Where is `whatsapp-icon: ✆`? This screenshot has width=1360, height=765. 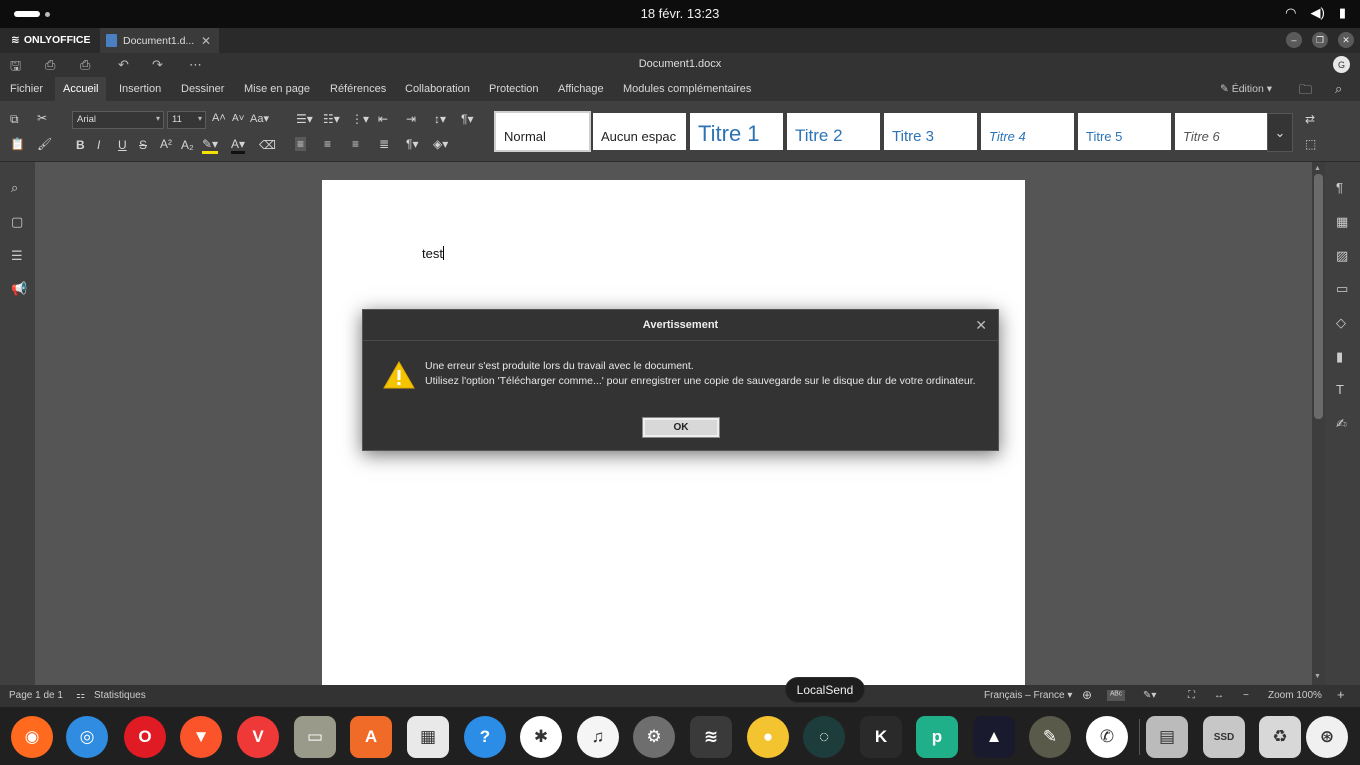 whatsapp-icon: ✆ is located at coordinates (1107, 737).